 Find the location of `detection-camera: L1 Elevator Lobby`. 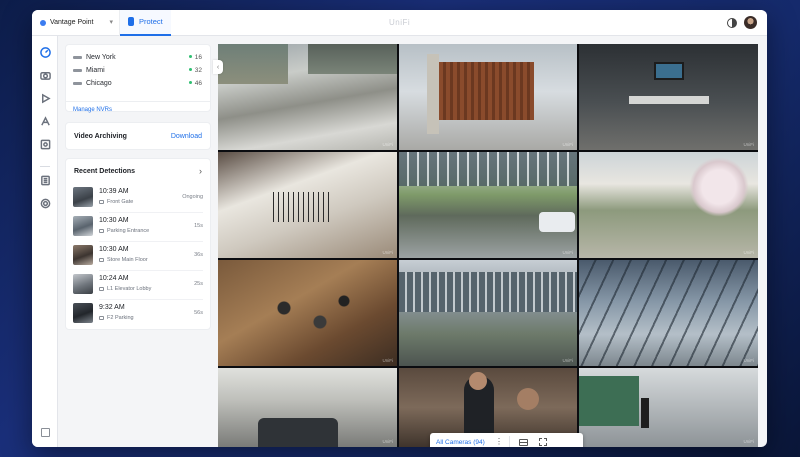

detection-camera: L1 Elevator Lobby is located at coordinates (125, 289).